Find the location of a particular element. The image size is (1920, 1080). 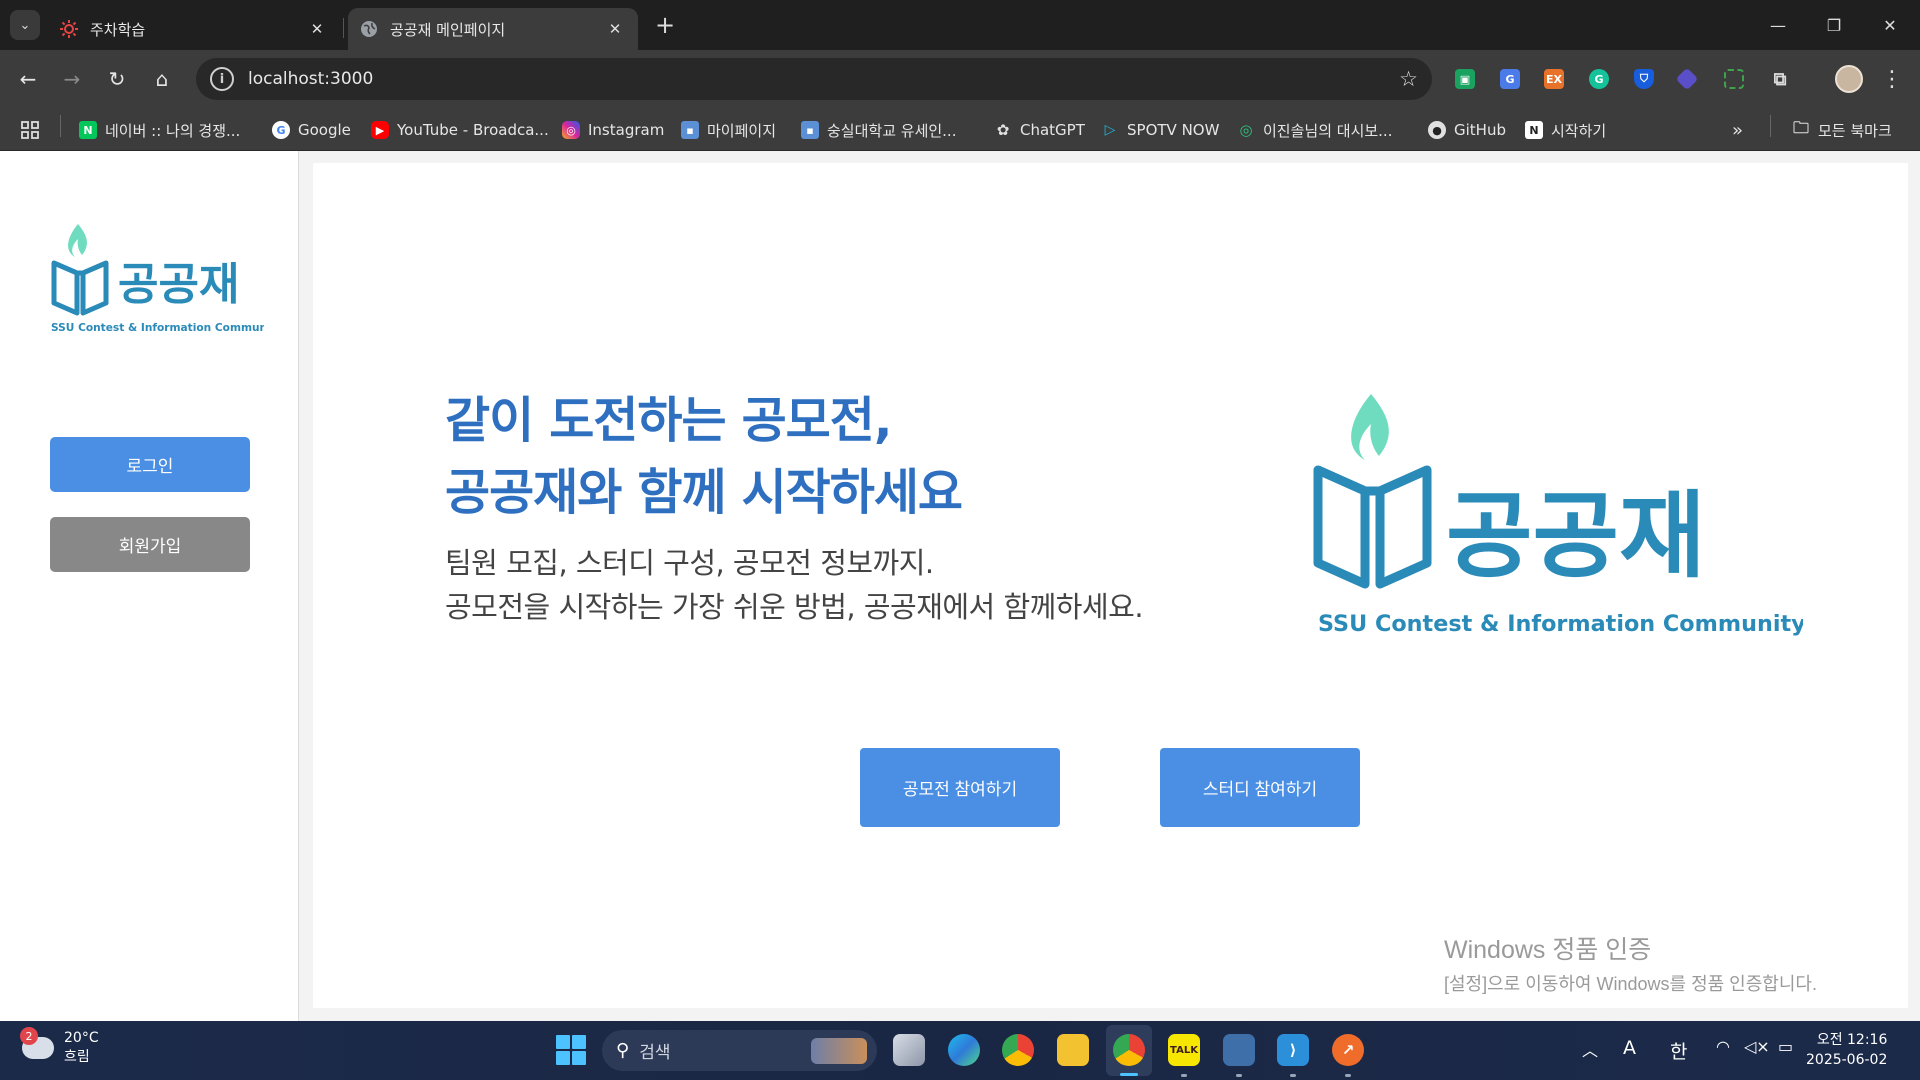

bitwarden-extension-icon: ⛉ is located at coordinates (1644, 79).